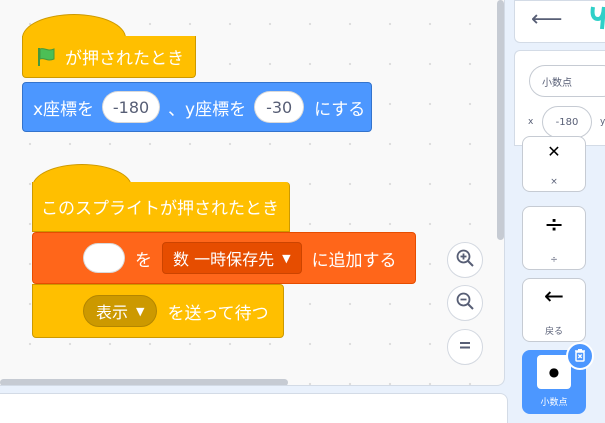 This screenshot has height=423, width=605. Describe the element at coordinates (567, 81) in the screenshot. I see `sprite-name-field: 小数点` at that location.